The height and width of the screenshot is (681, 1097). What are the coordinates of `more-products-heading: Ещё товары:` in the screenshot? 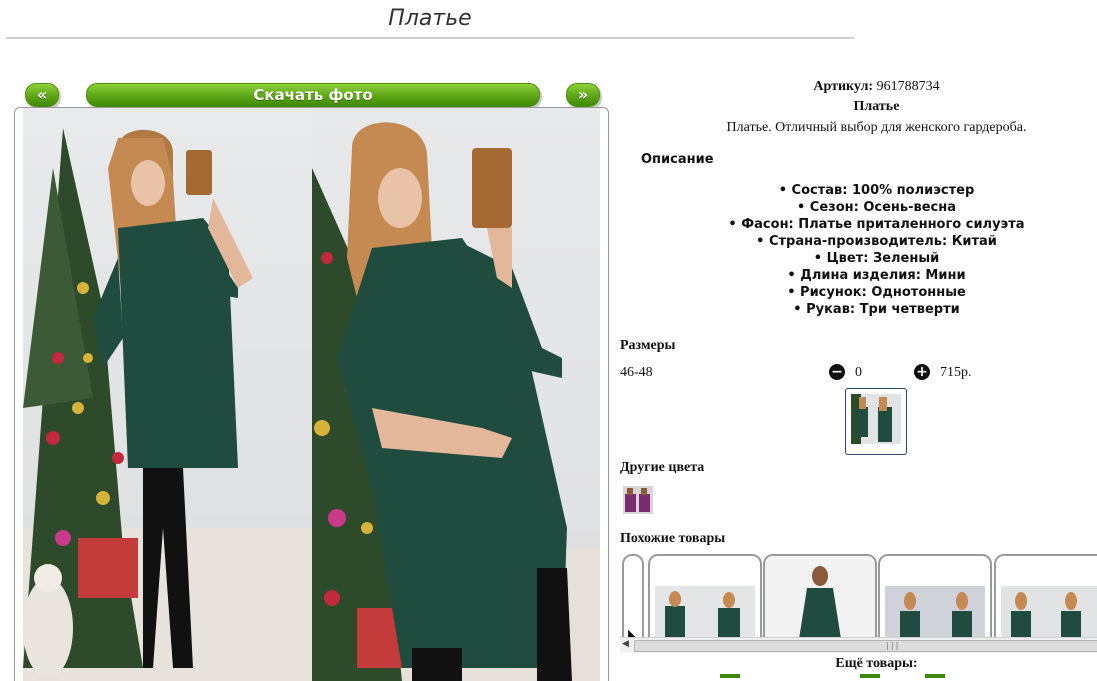 It's located at (876, 663).